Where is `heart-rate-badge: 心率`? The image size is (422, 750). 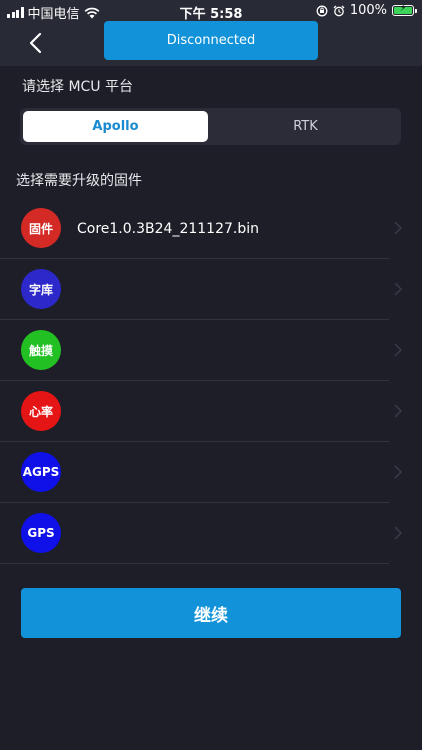
heart-rate-badge: 心率 is located at coordinates (41, 411).